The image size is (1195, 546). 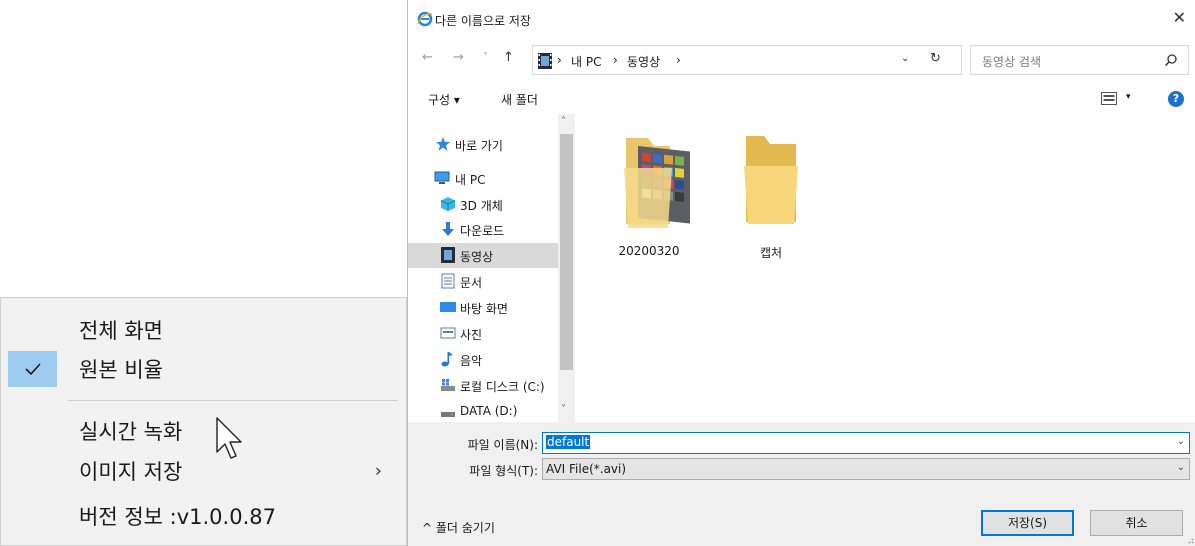 I want to click on nav-item-label: 3D 개체, so click(x=481, y=206).